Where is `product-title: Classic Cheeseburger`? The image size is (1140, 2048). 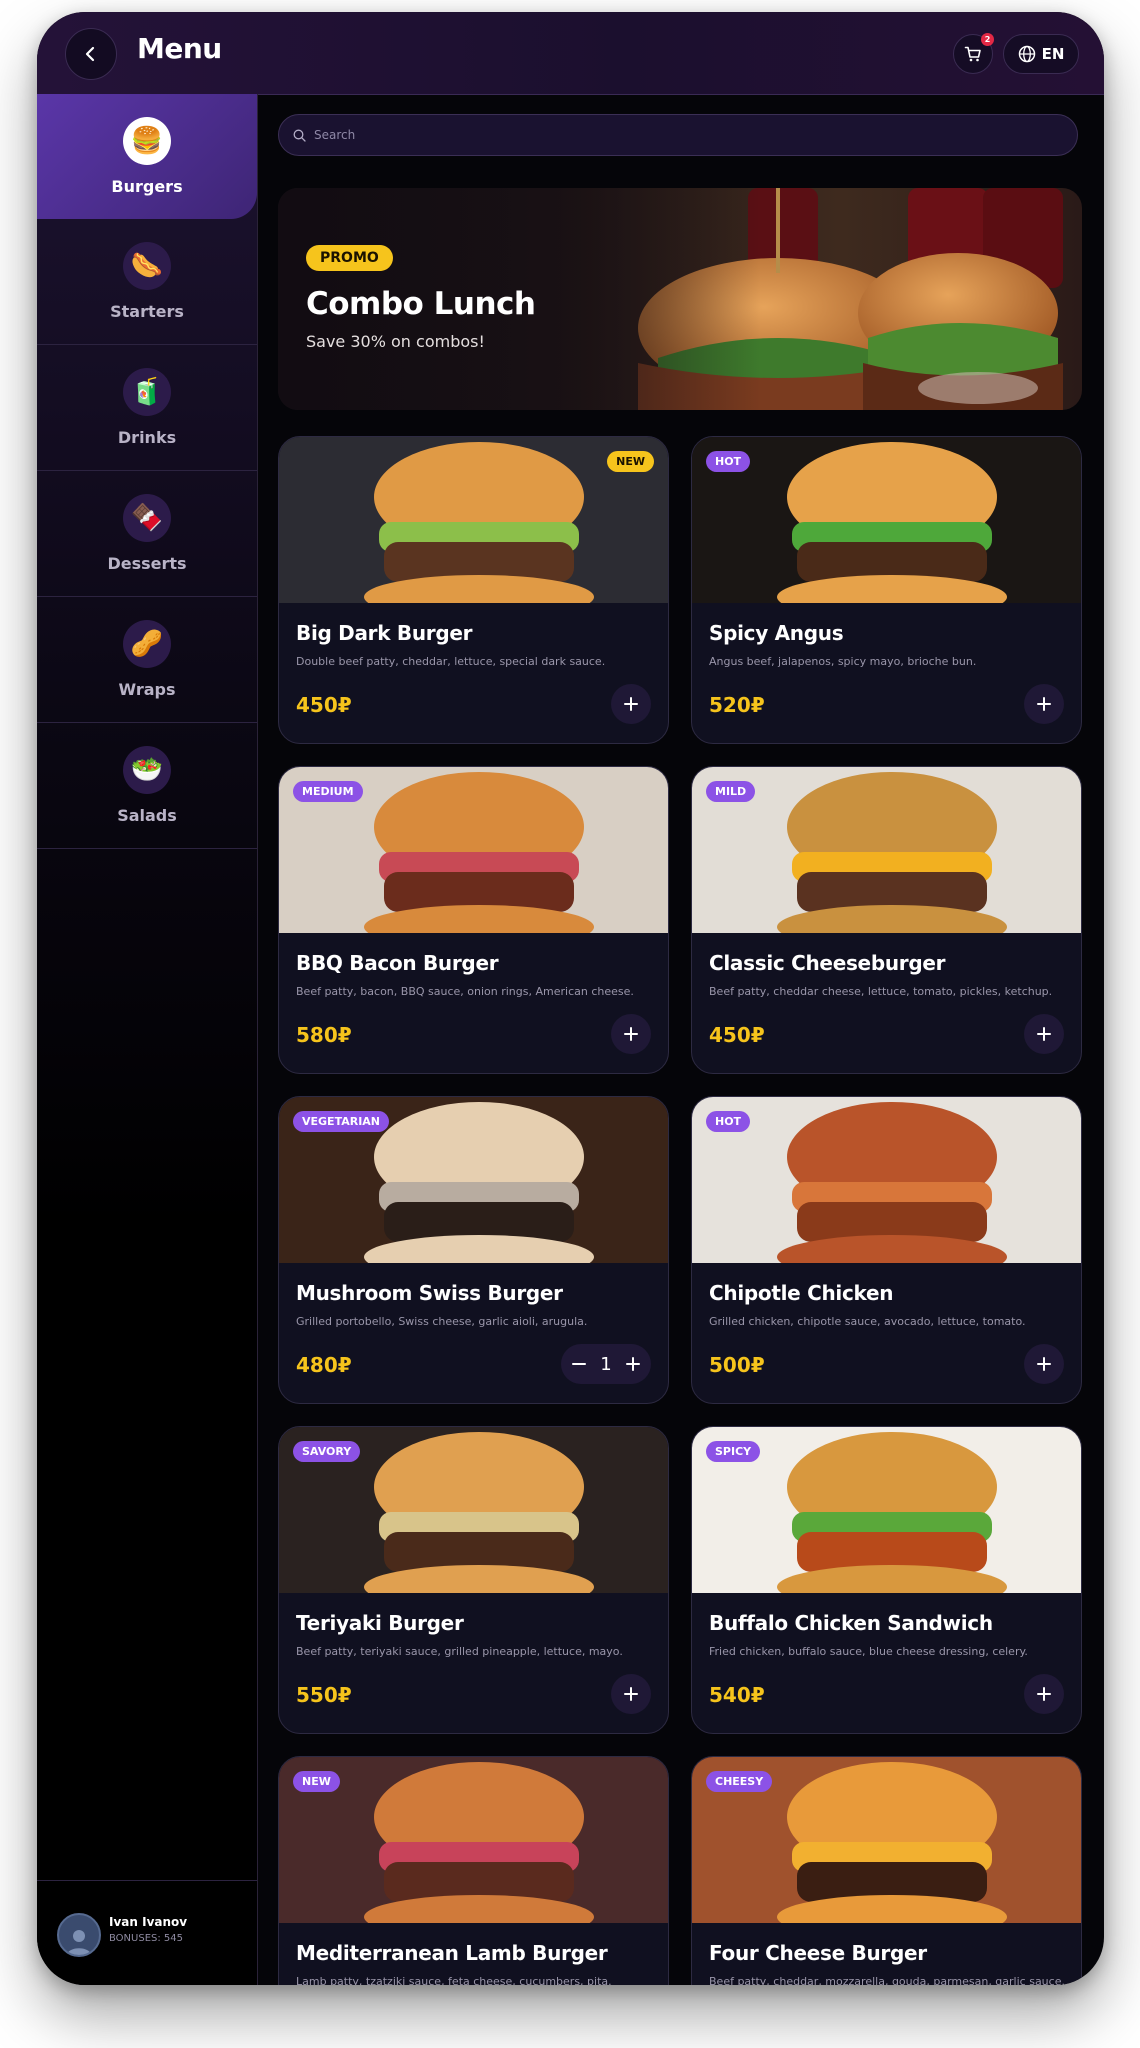
product-title: Classic Cheeseburger is located at coordinates (827, 963).